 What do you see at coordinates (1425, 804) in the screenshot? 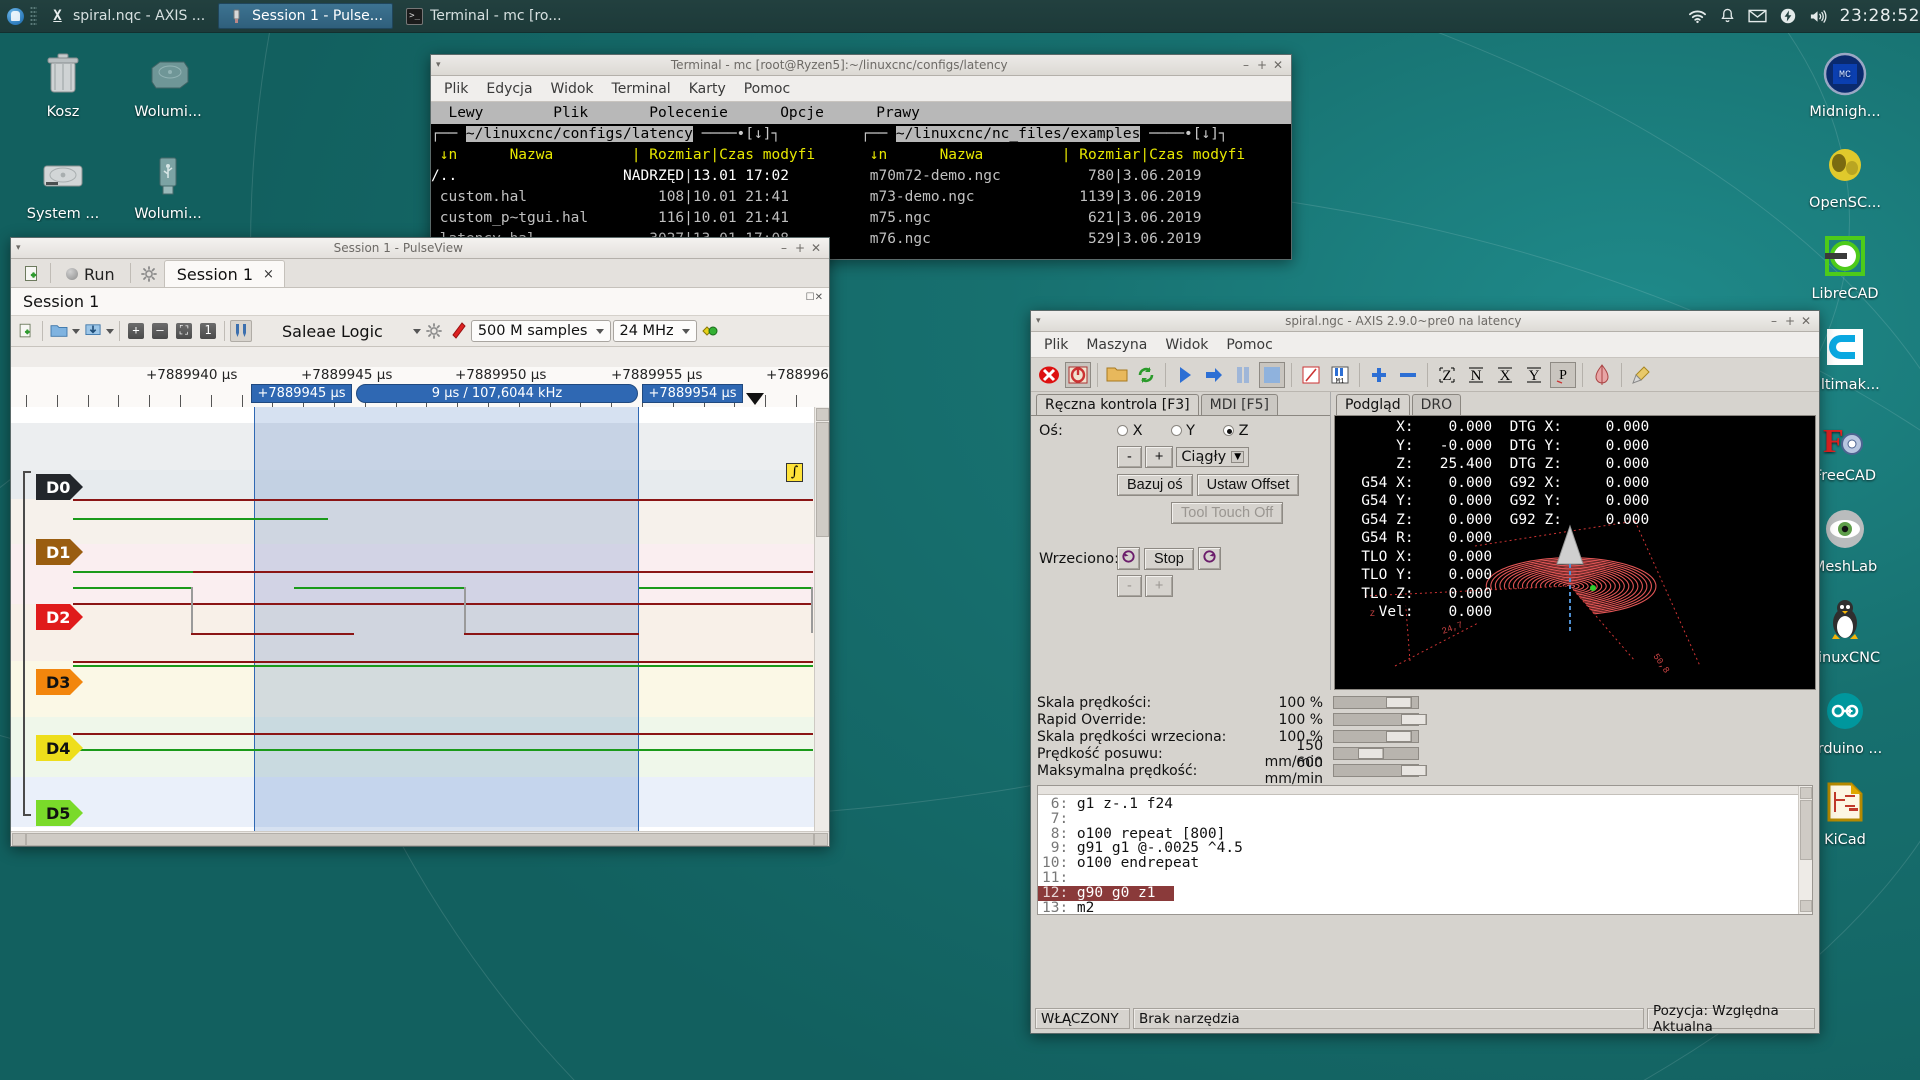
I see `gcode-line: 6: g1 z-.1 f24` at bounding box center [1425, 804].